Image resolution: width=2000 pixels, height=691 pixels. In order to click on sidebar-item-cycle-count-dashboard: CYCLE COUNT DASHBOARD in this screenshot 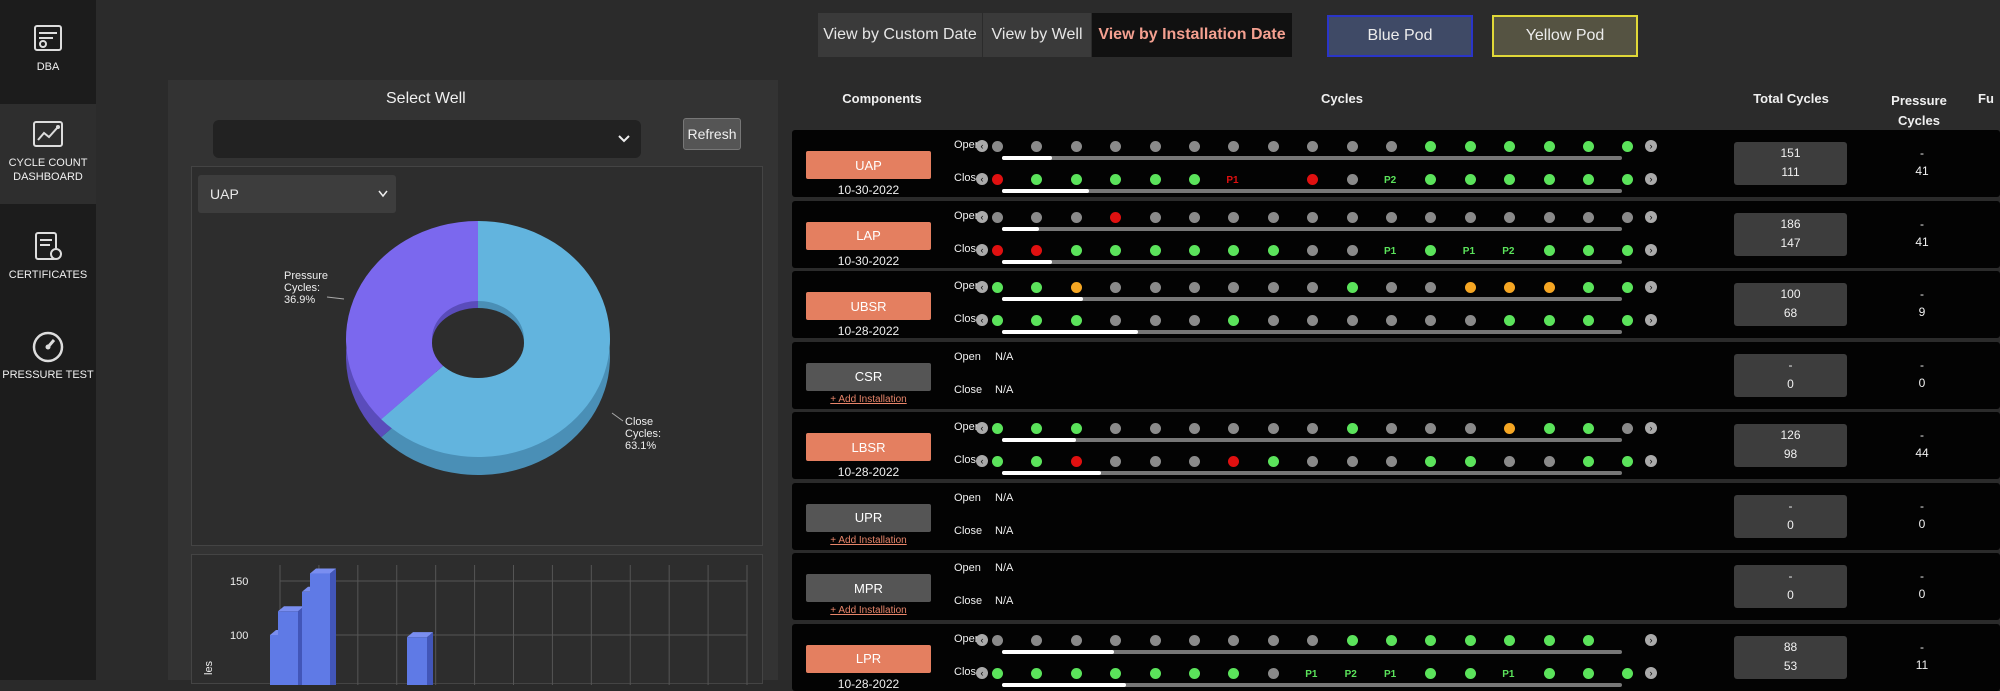, I will do `click(48, 154)`.